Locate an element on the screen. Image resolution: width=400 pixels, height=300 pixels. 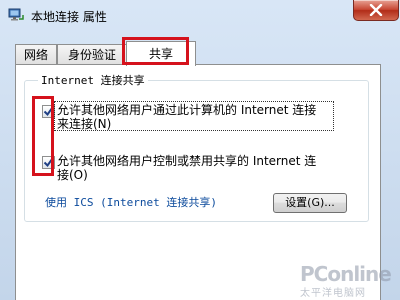
allow-connect-checkbox is located at coordinates (48, 111).